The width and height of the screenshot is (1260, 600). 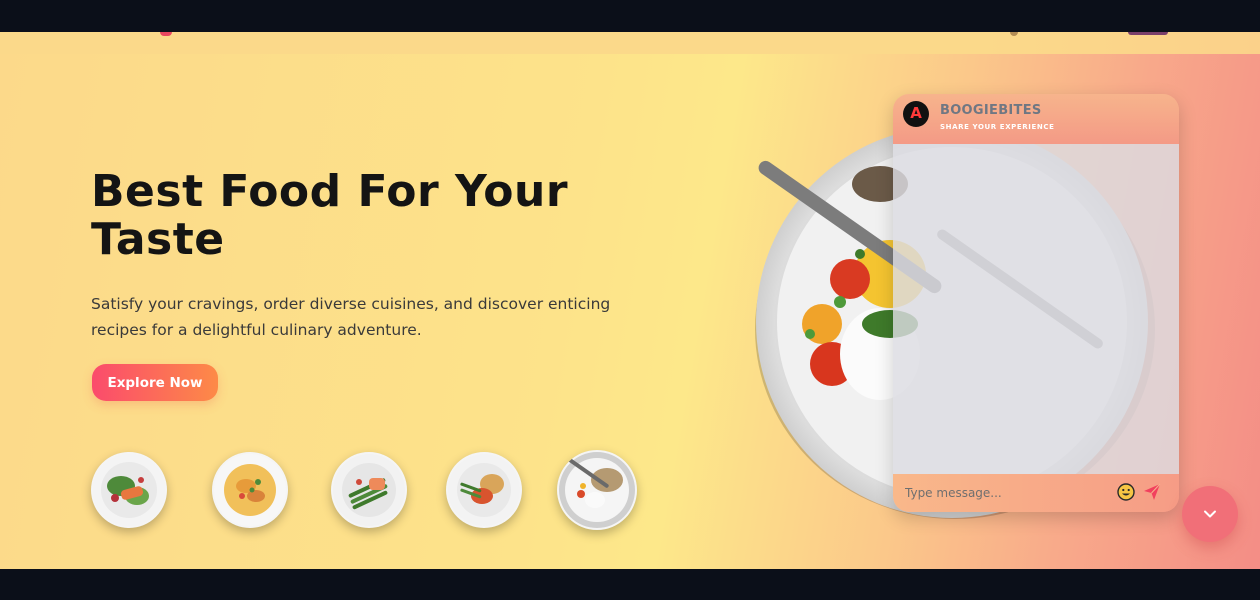 I want to click on emoji-icon, so click(x=1126, y=492).